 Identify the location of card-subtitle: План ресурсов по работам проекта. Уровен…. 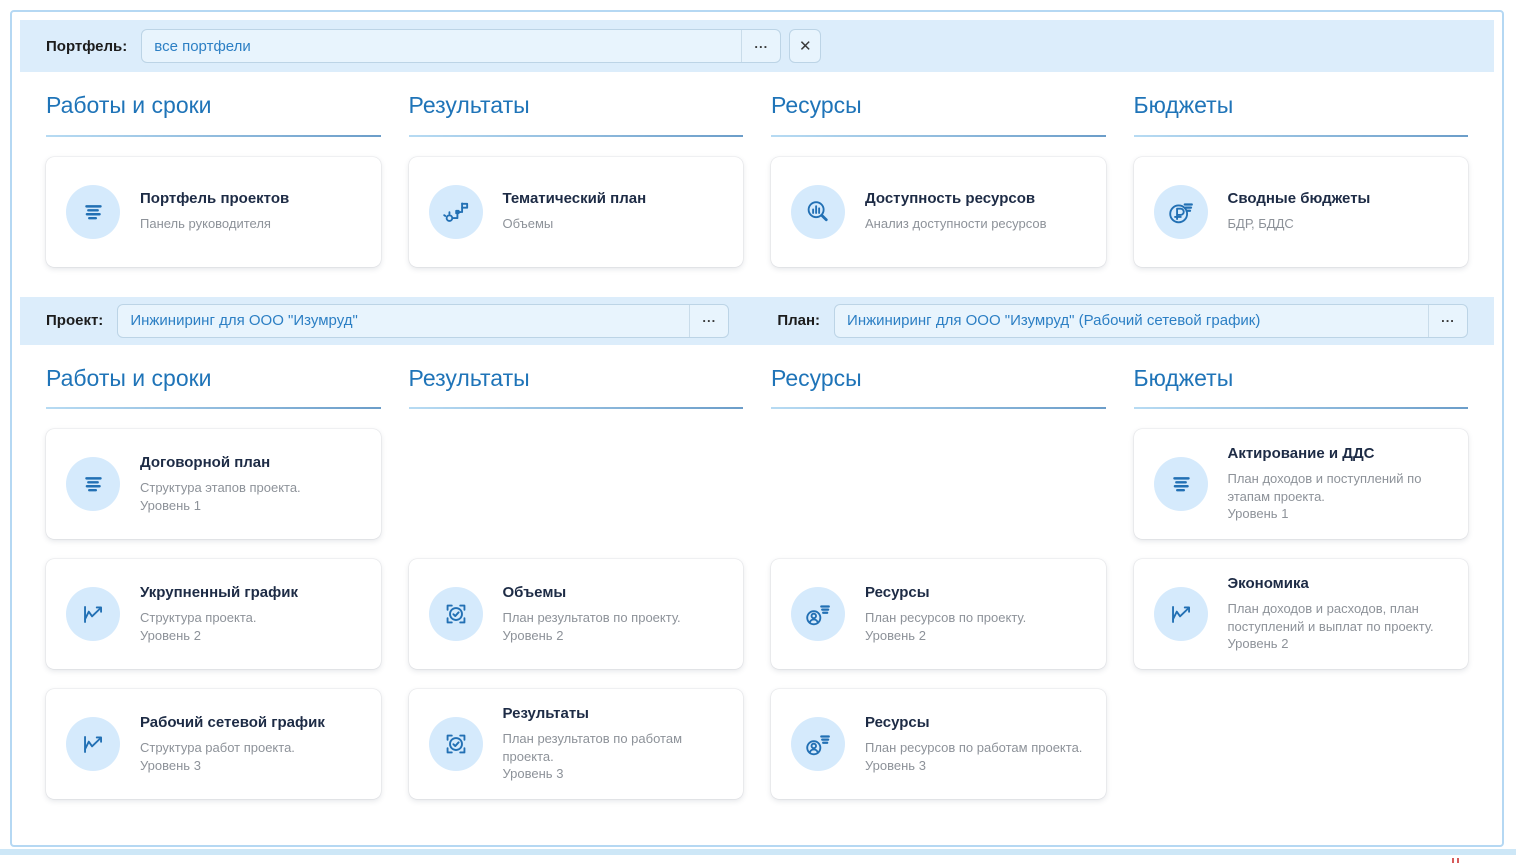
(974, 756).